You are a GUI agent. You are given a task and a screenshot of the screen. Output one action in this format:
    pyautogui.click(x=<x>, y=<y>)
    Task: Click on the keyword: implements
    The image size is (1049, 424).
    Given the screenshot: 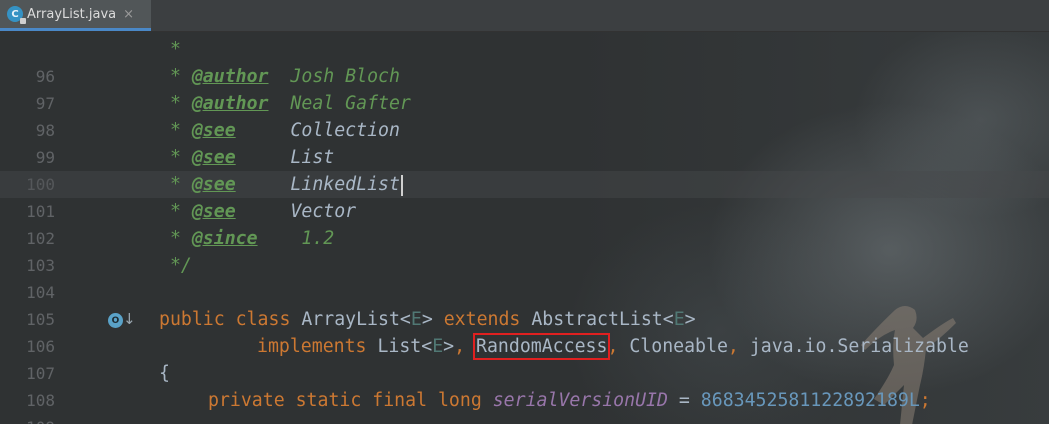 What is the action you would take?
    pyautogui.click(x=312, y=346)
    